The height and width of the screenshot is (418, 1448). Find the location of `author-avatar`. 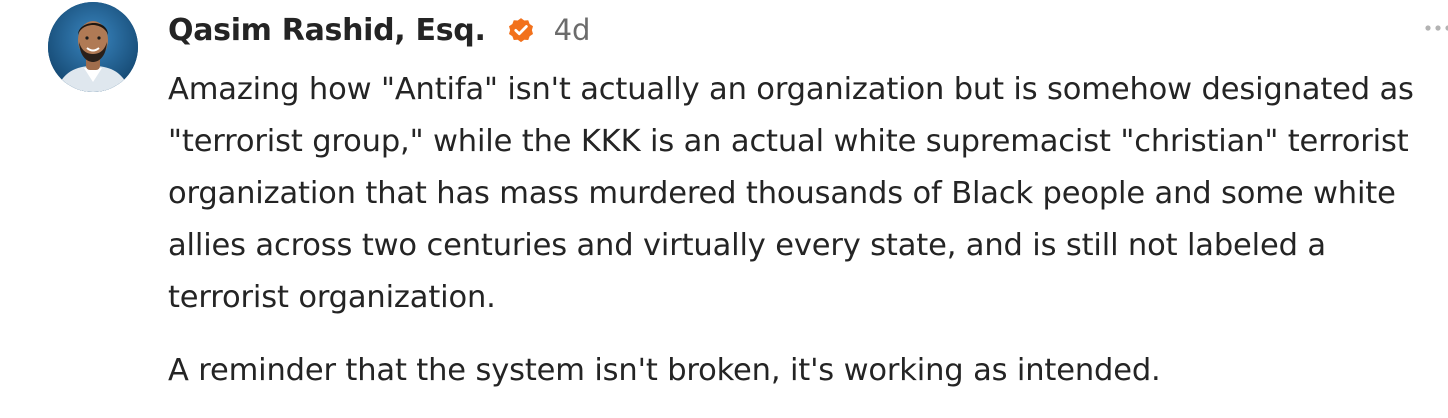

author-avatar is located at coordinates (93, 47).